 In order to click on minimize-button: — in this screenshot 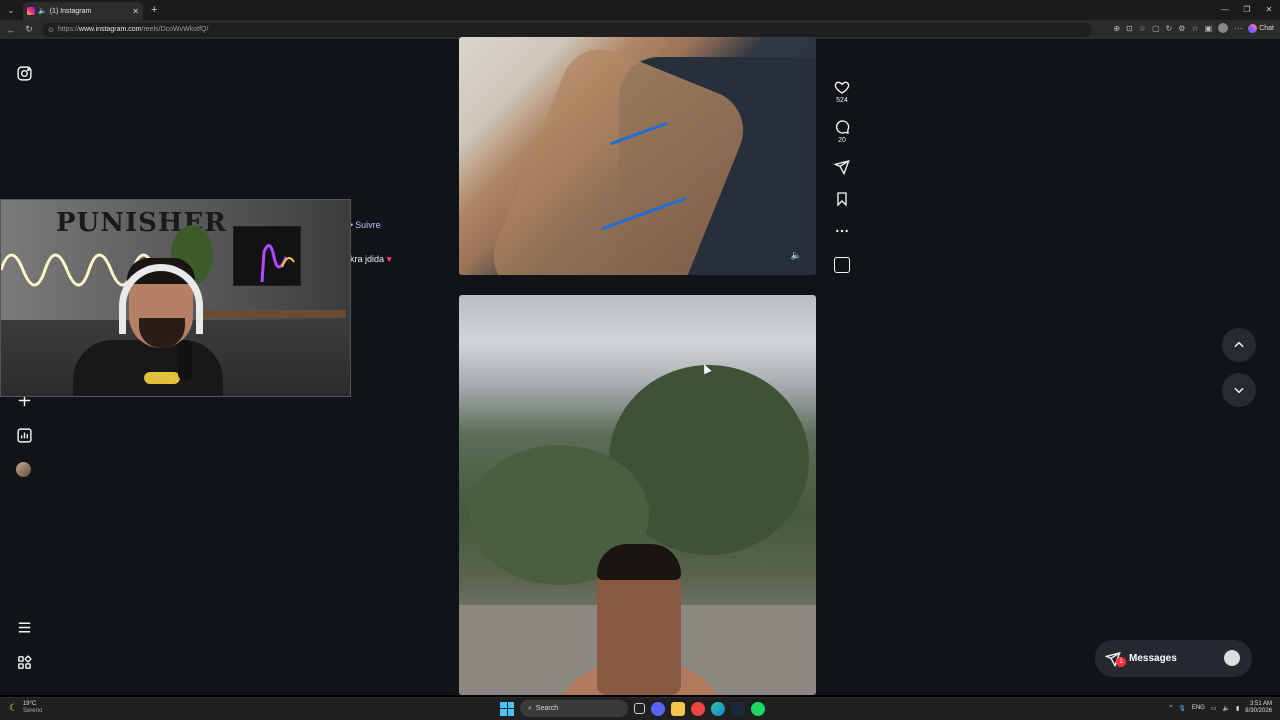, I will do `click(1225, 10)`.